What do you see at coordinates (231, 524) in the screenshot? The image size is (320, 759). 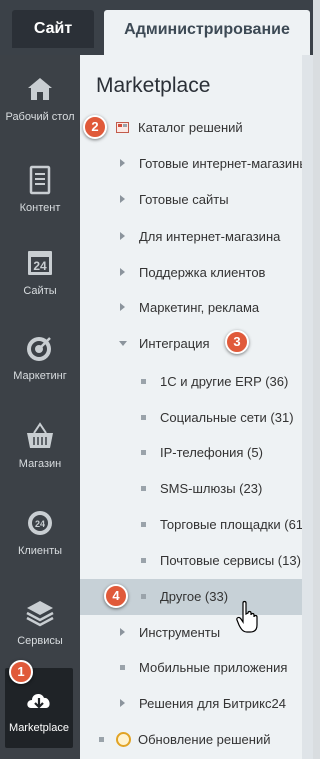 I see `menu-item-label: Торговые площадки (61)` at bounding box center [231, 524].